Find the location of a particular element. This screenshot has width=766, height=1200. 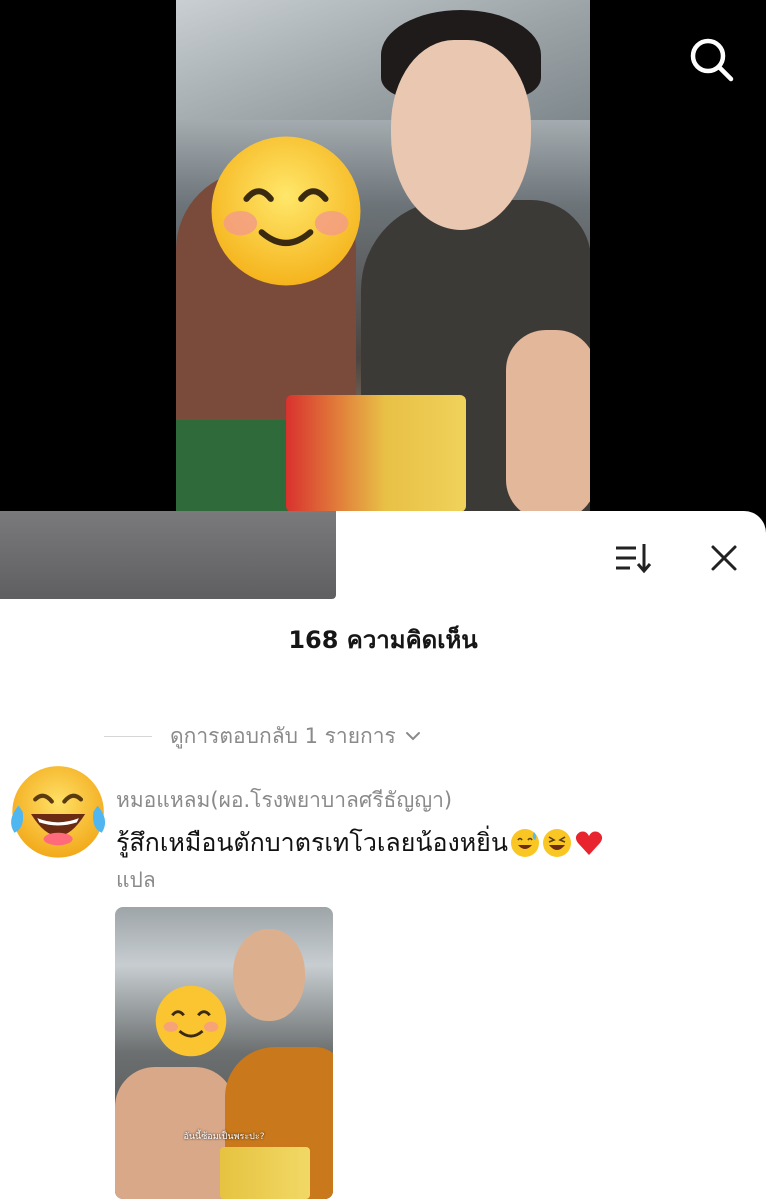

search-button is located at coordinates (712, 60).